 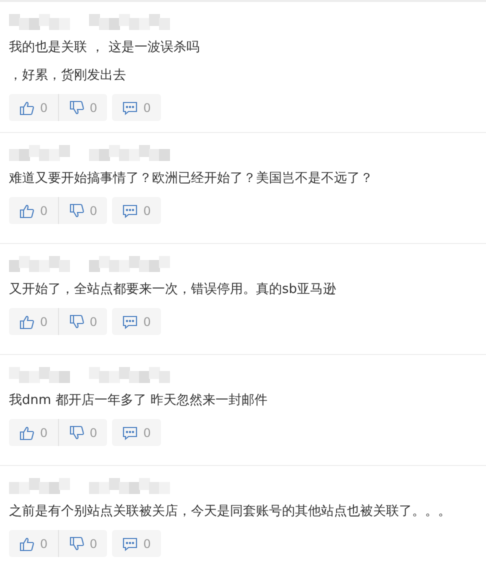 I want to click on comment-text: 我dnm 都开店一年多了 昨天忽然来一封邮件, so click(x=138, y=401).